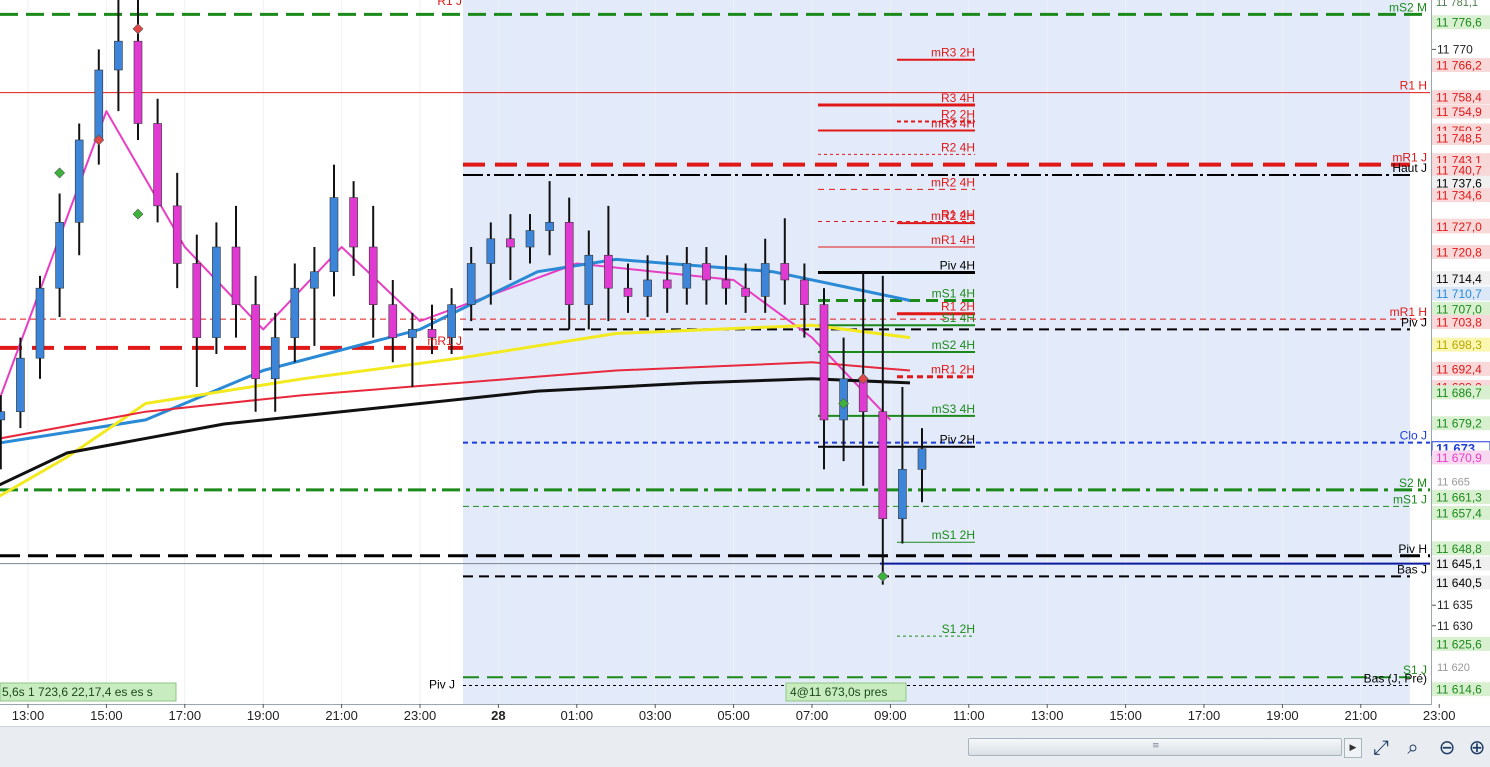 Image resolution: width=1490 pixels, height=767 pixels. What do you see at coordinates (953, 370) in the screenshot?
I see `level-label-intraday: mR1 2H` at bounding box center [953, 370].